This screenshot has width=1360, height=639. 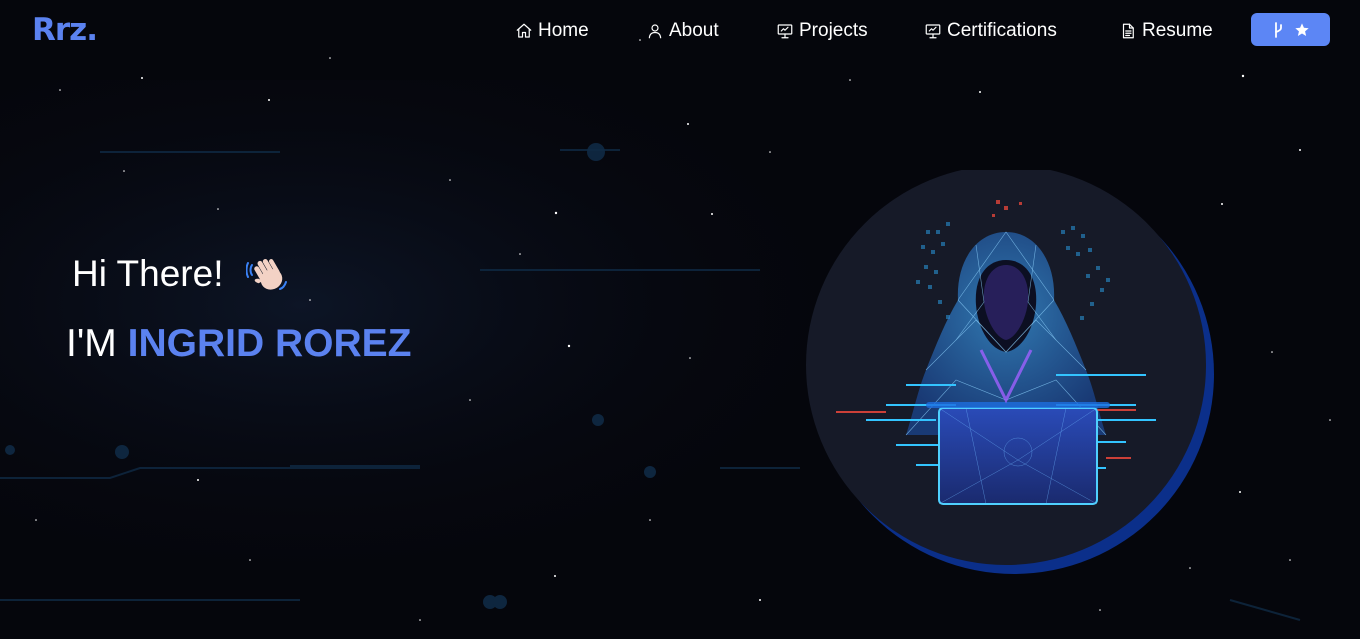 I want to click on nav-item-about: About, so click(x=682, y=31).